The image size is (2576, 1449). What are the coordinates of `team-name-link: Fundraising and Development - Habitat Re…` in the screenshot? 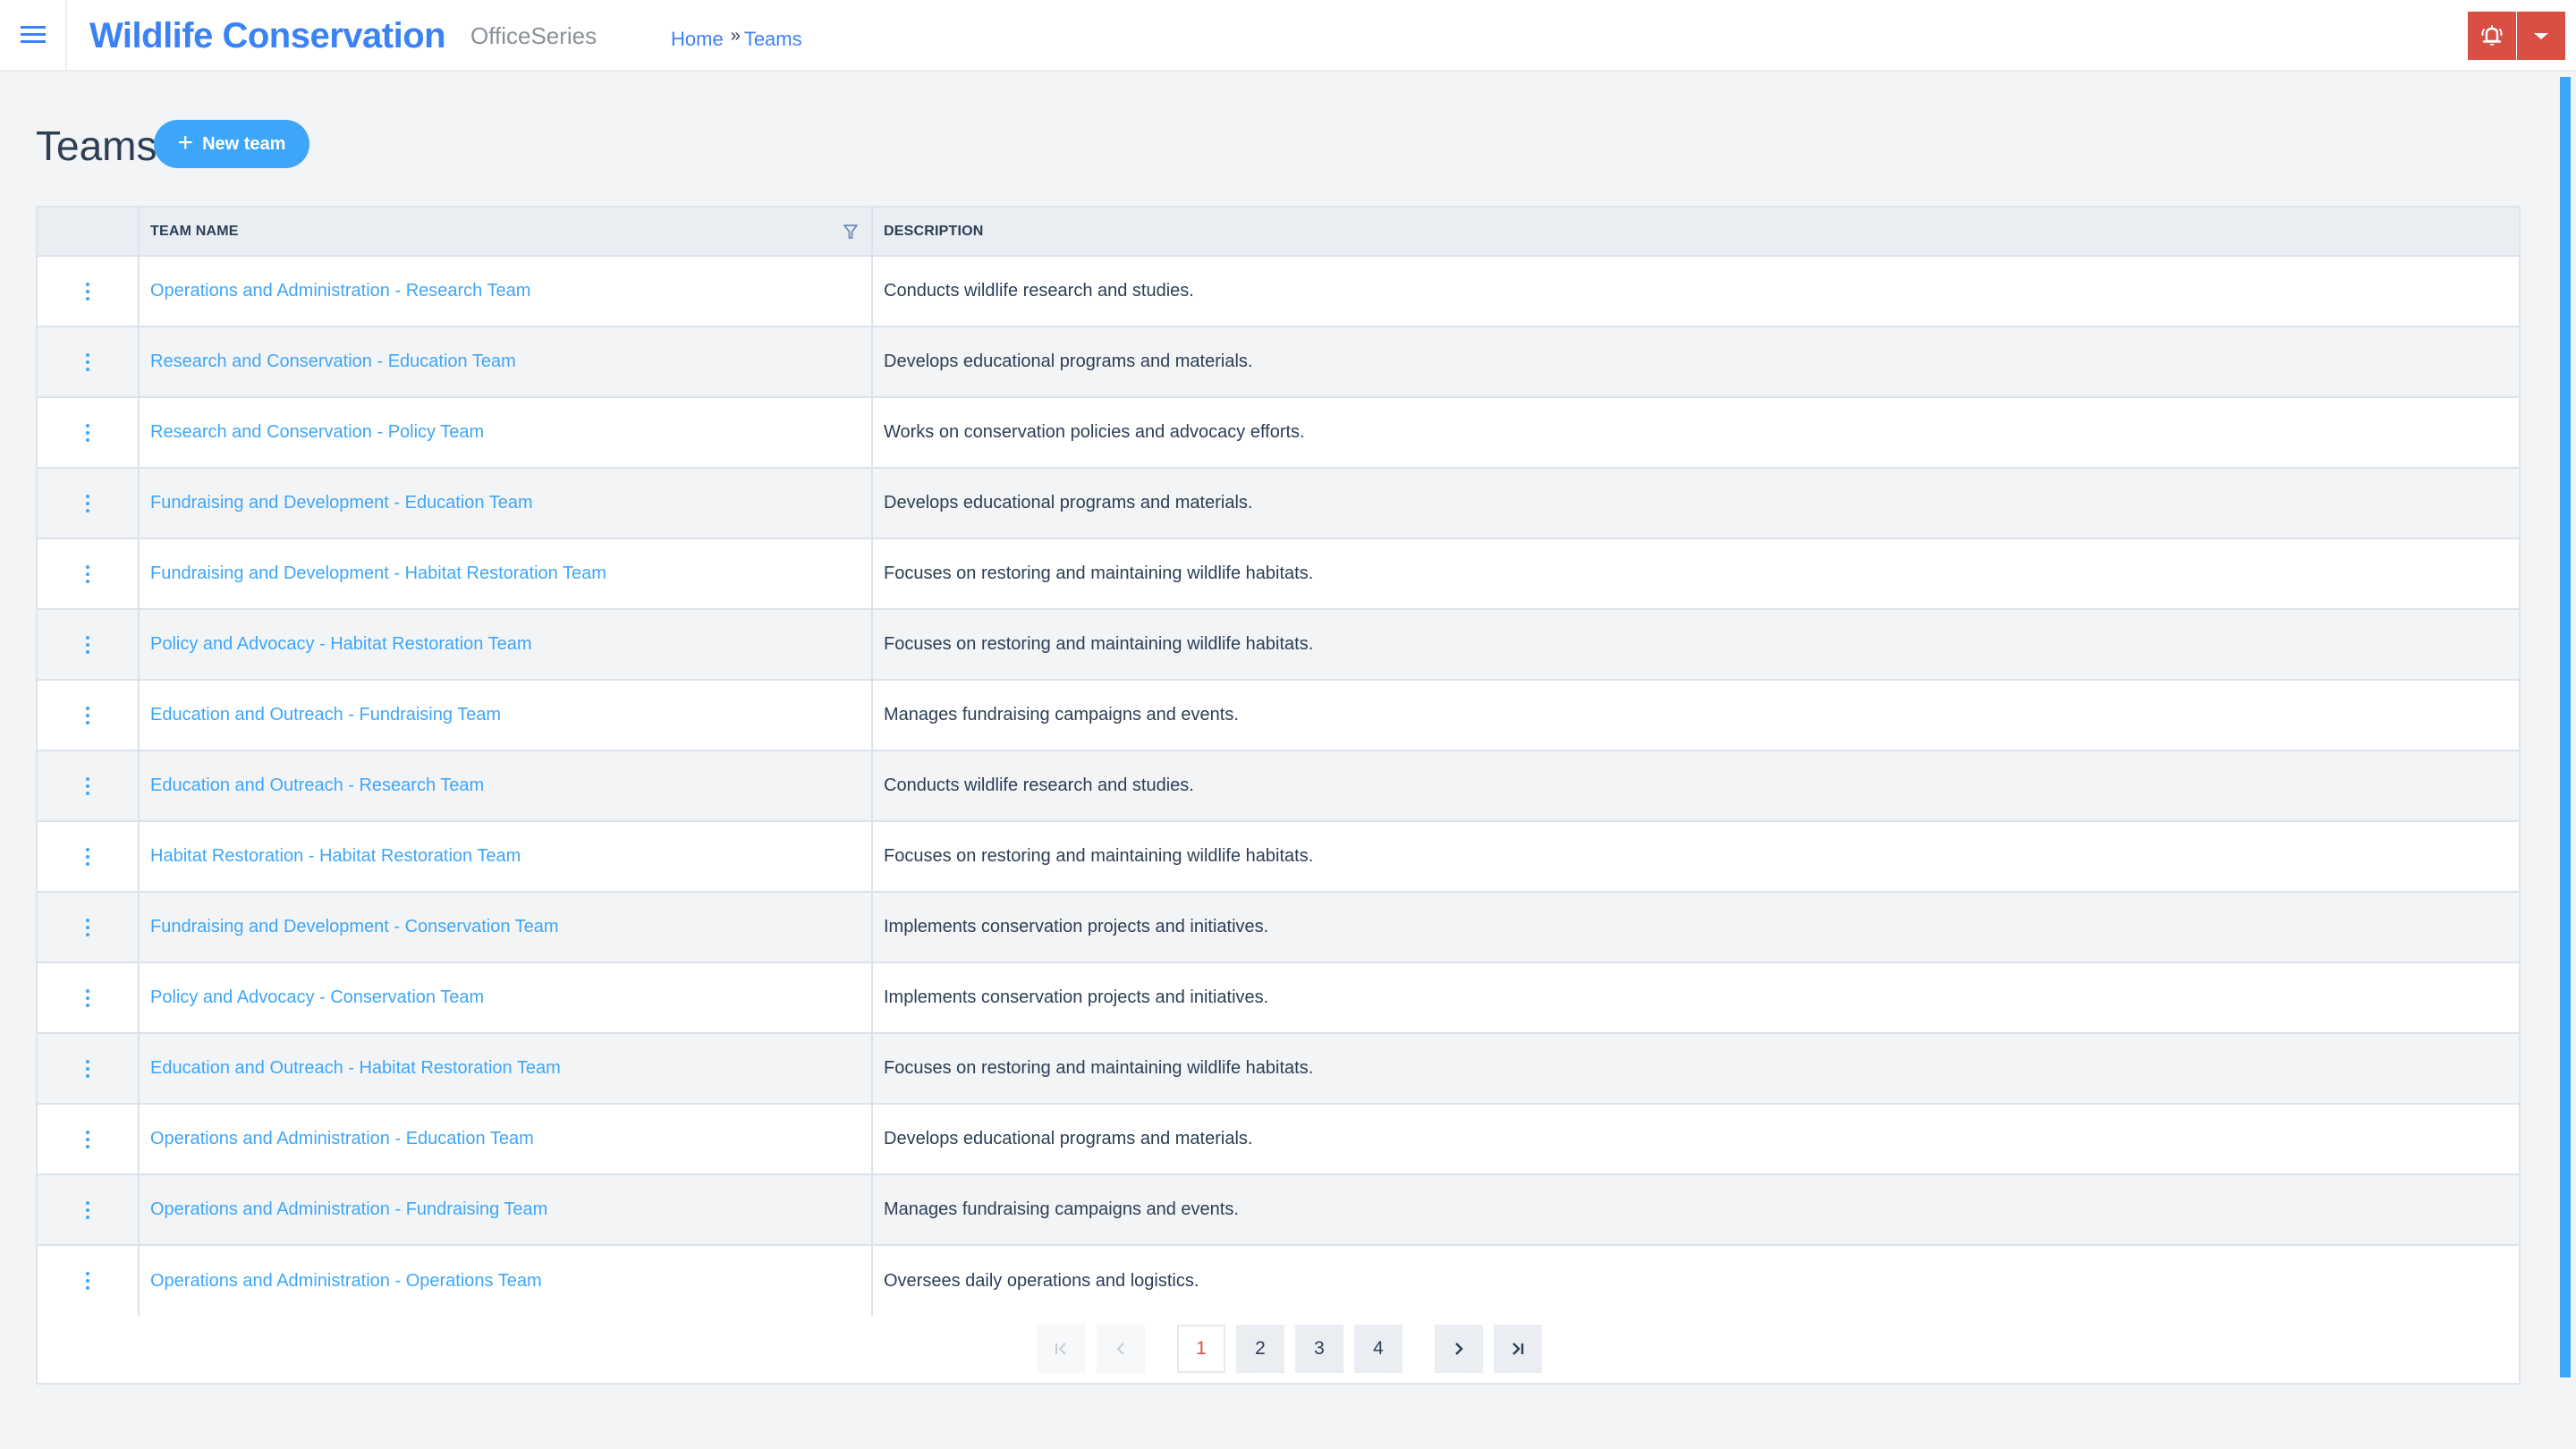 It's located at (378, 573).